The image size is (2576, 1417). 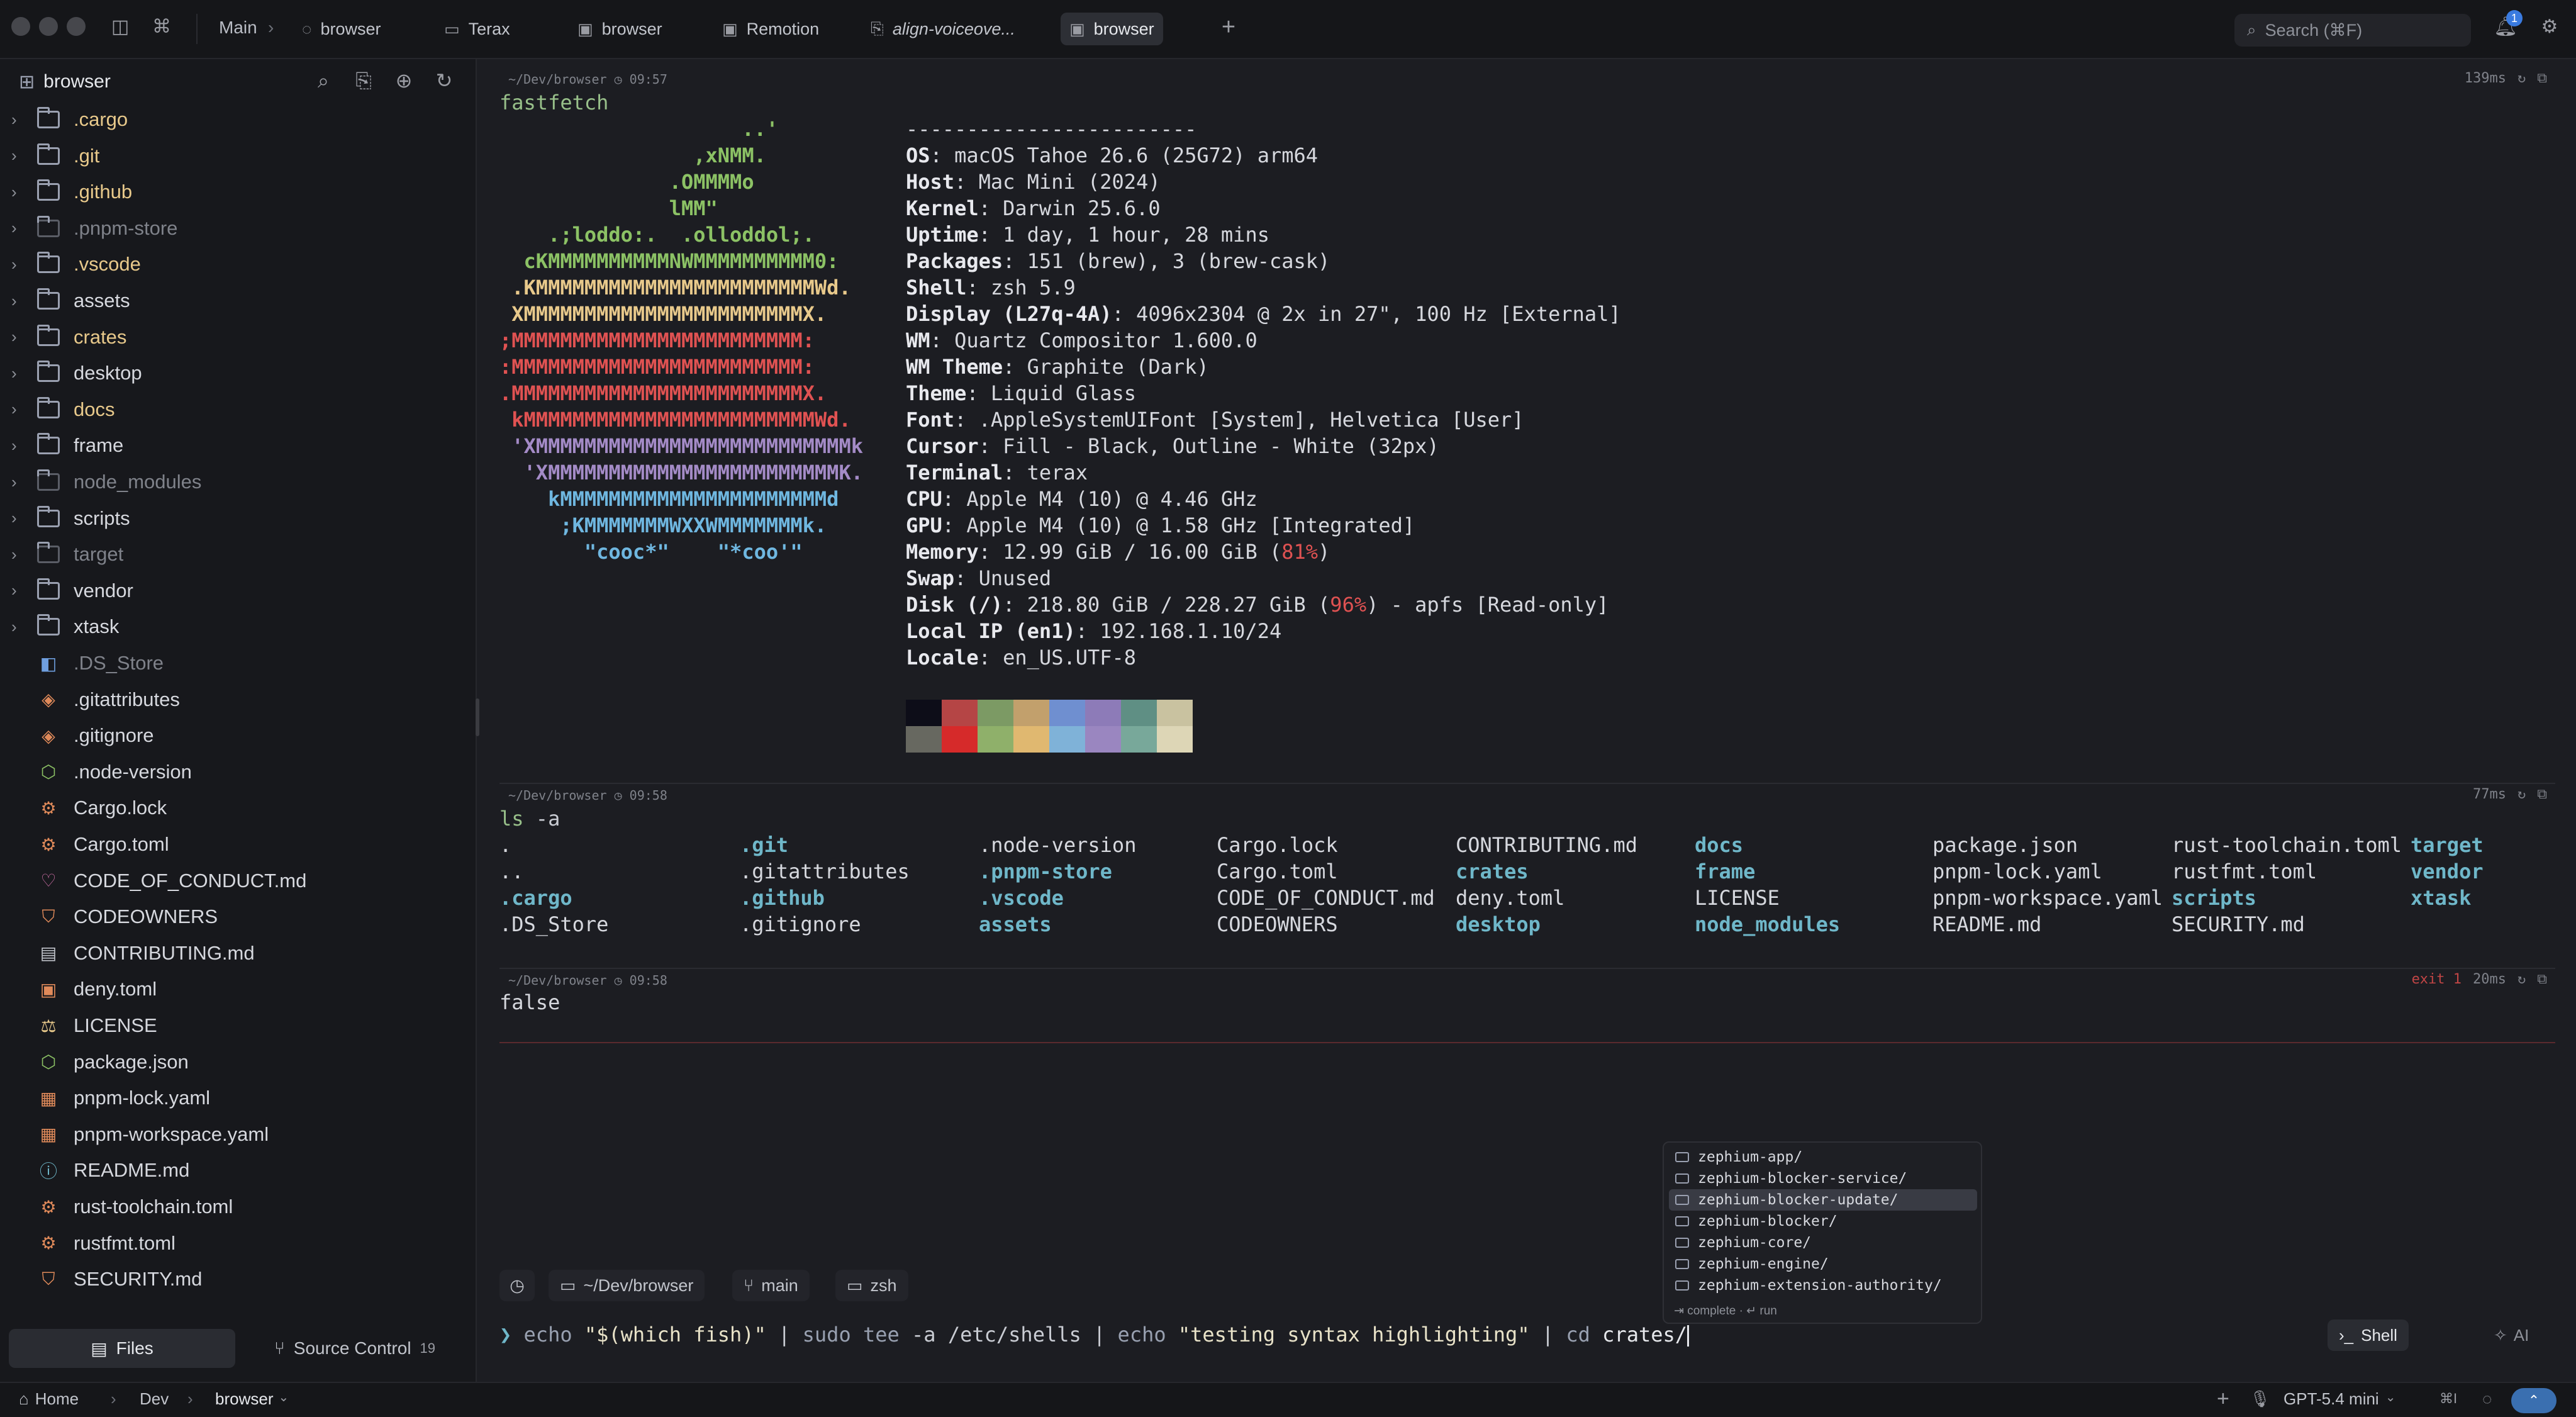 What do you see at coordinates (323, 80) in the screenshot?
I see `search-files-icon: ⌕` at bounding box center [323, 80].